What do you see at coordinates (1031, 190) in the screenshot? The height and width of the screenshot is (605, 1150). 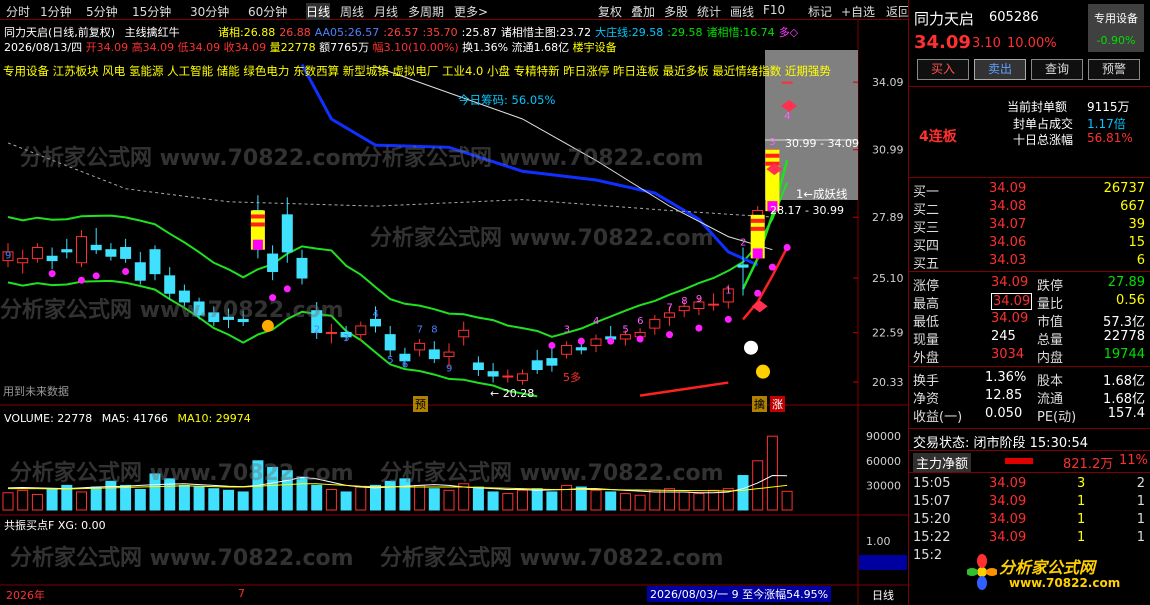 I see `bid-row: 买一 34.09 26737` at bounding box center [1031, 190].